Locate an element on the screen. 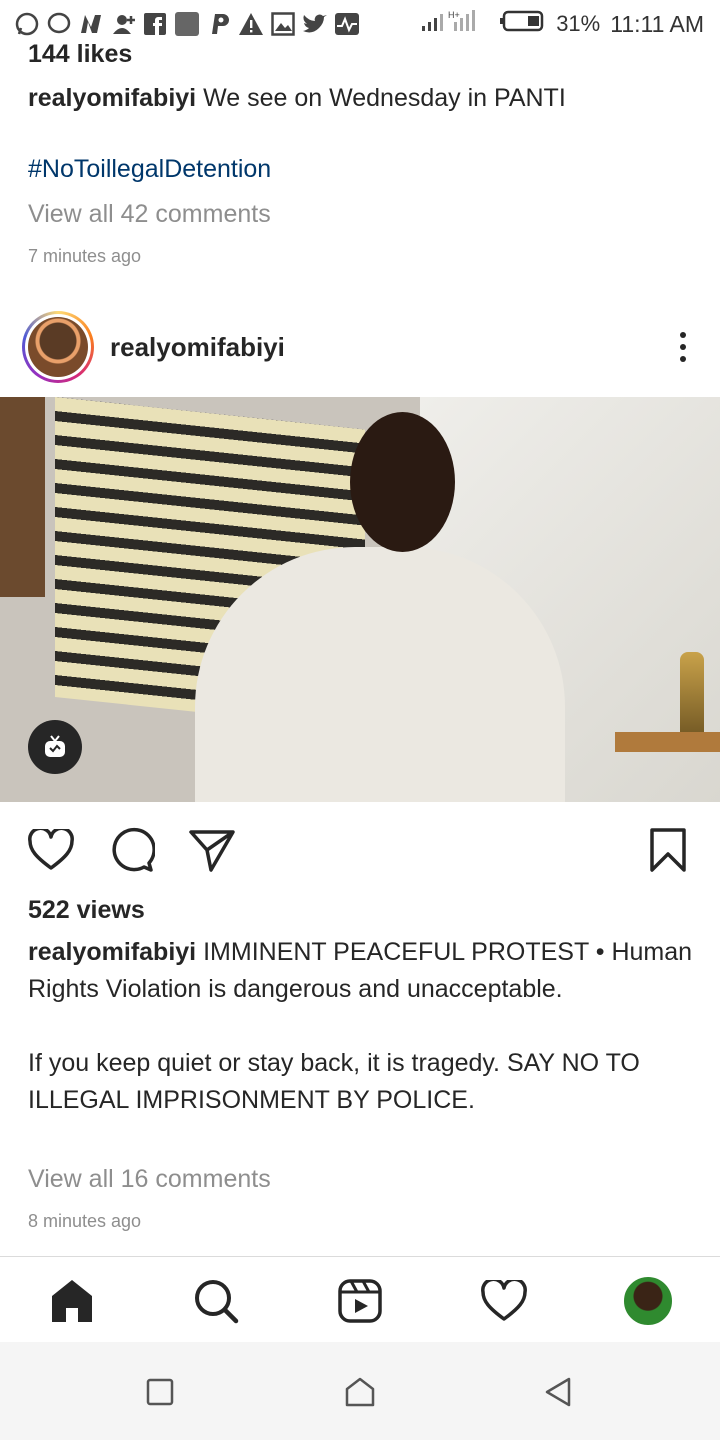  twitter-icon is located at coordinates (315, 24).